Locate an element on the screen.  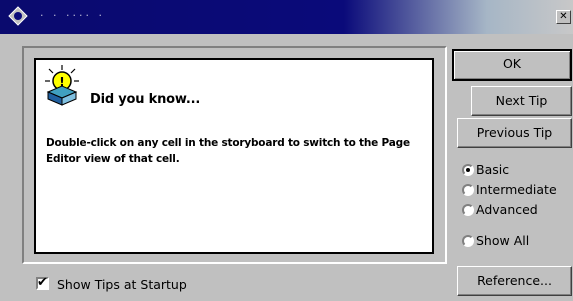
title-bar: · · ···· · ✕ is located at coordinates (286, 17).